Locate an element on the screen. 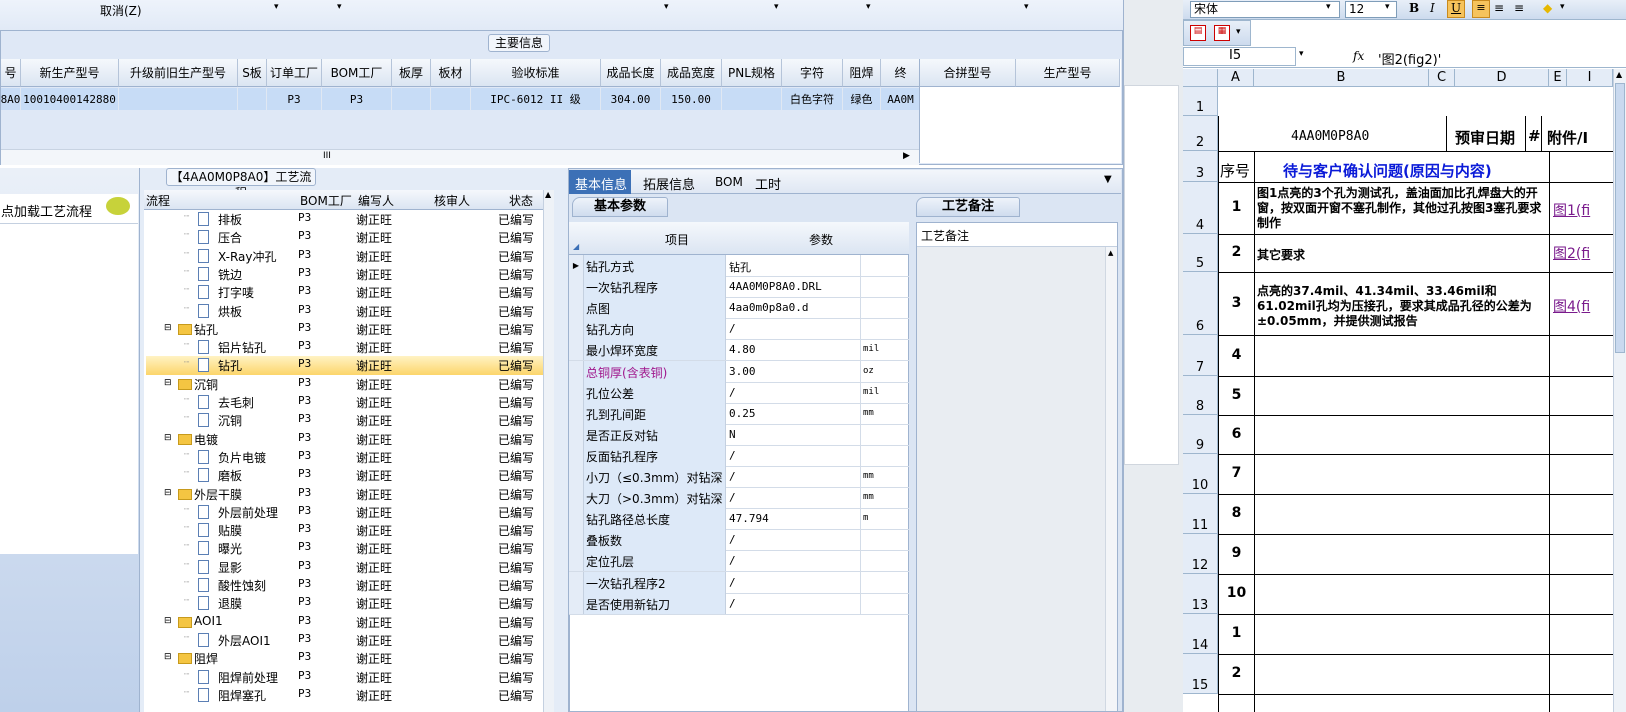 The height and width of the screenshot is (712, 1626). row-header: 11 is located at coordinates (1200, 514).